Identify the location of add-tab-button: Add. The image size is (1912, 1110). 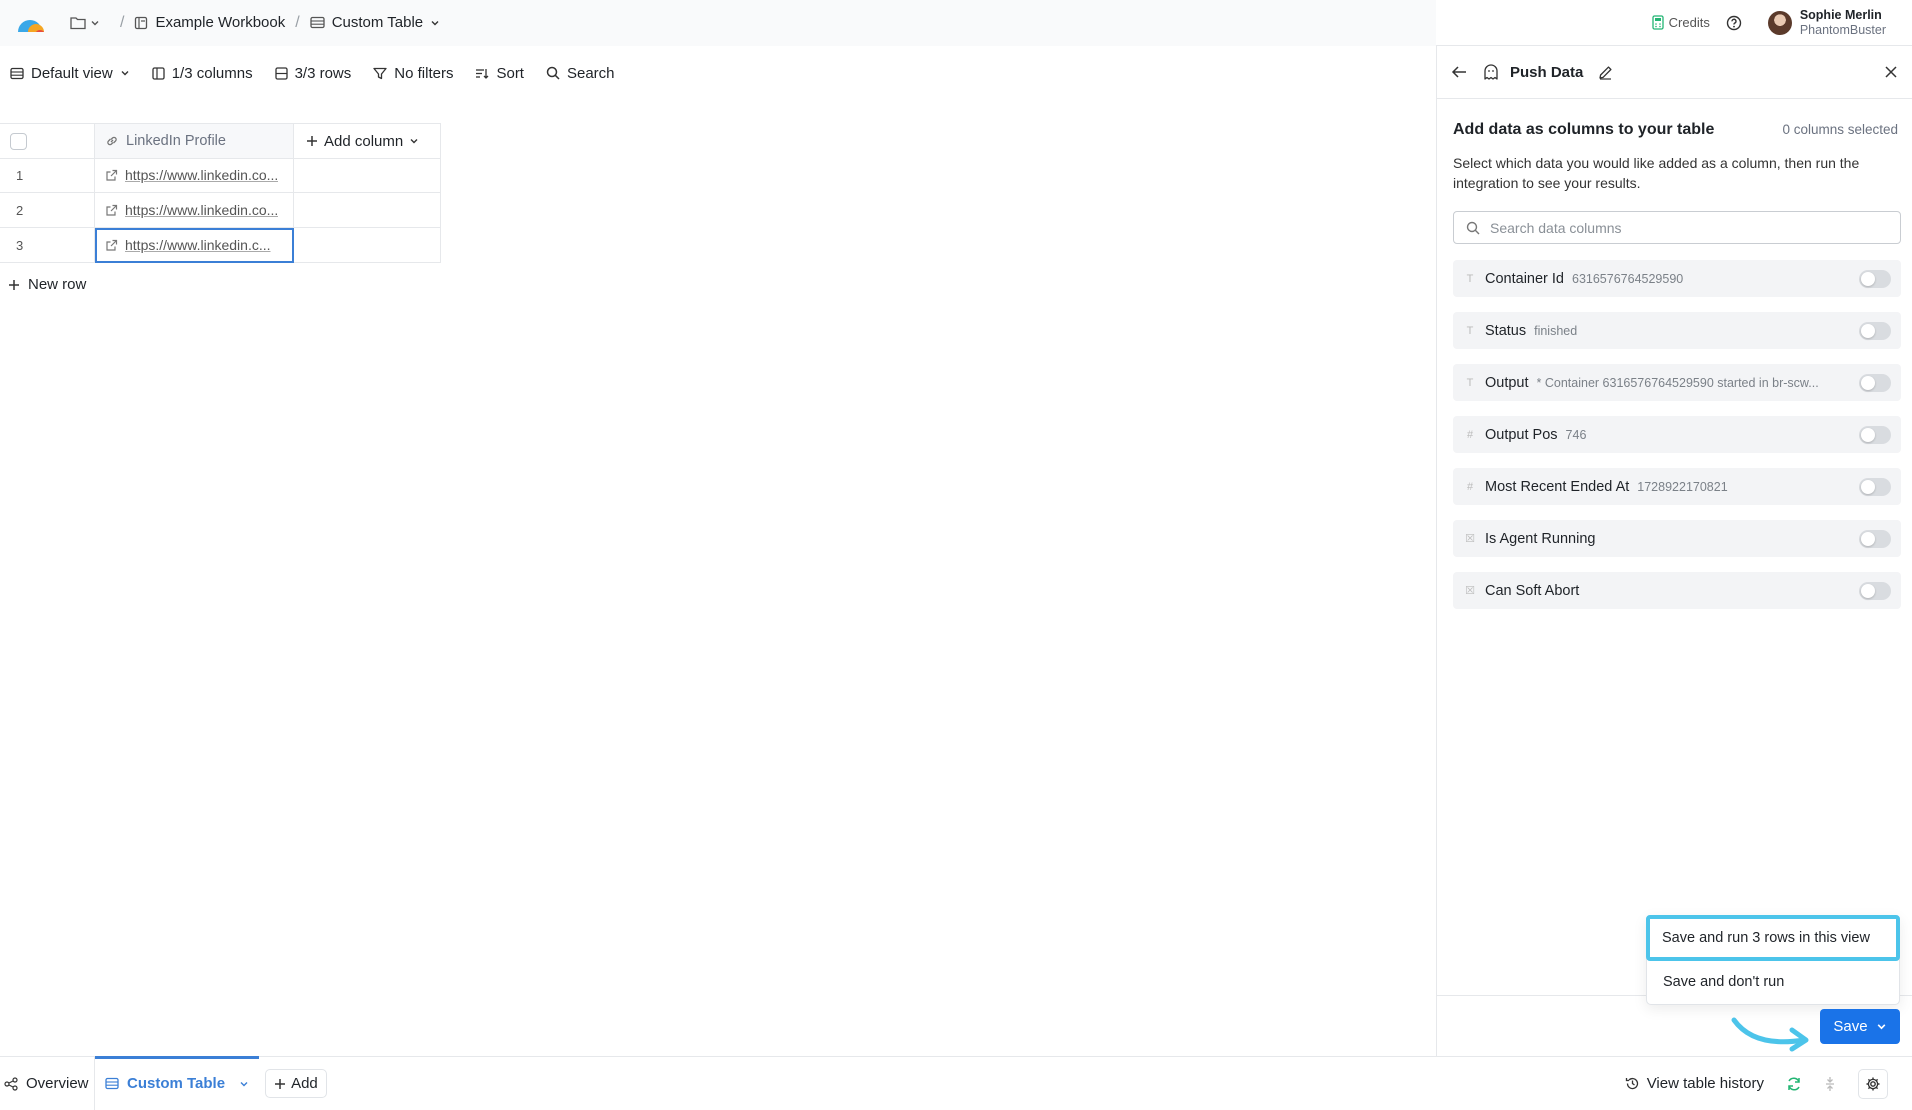
(296, 1083).